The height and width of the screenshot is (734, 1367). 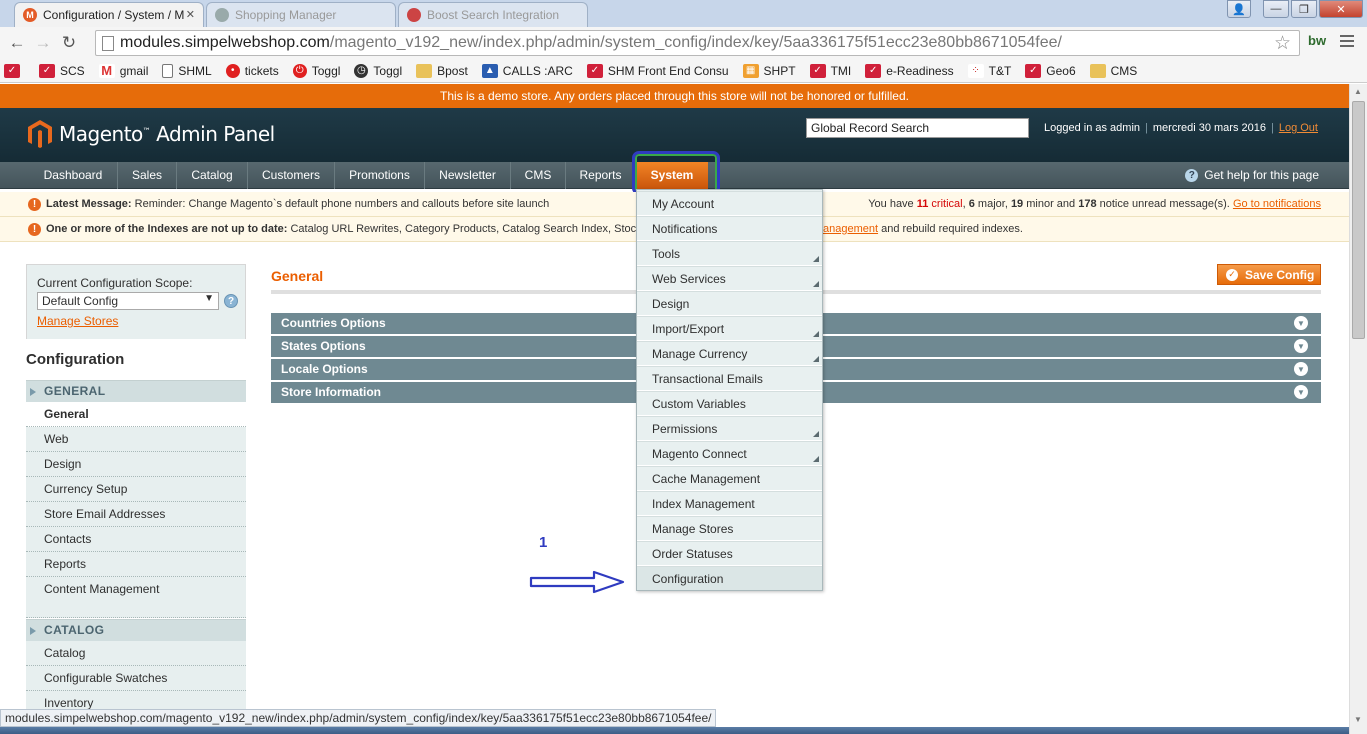 What do you see at coordinates (380, 175) in the screenshot?
I see `nav-promotions: Promotions` at bounding box center [380, 175].